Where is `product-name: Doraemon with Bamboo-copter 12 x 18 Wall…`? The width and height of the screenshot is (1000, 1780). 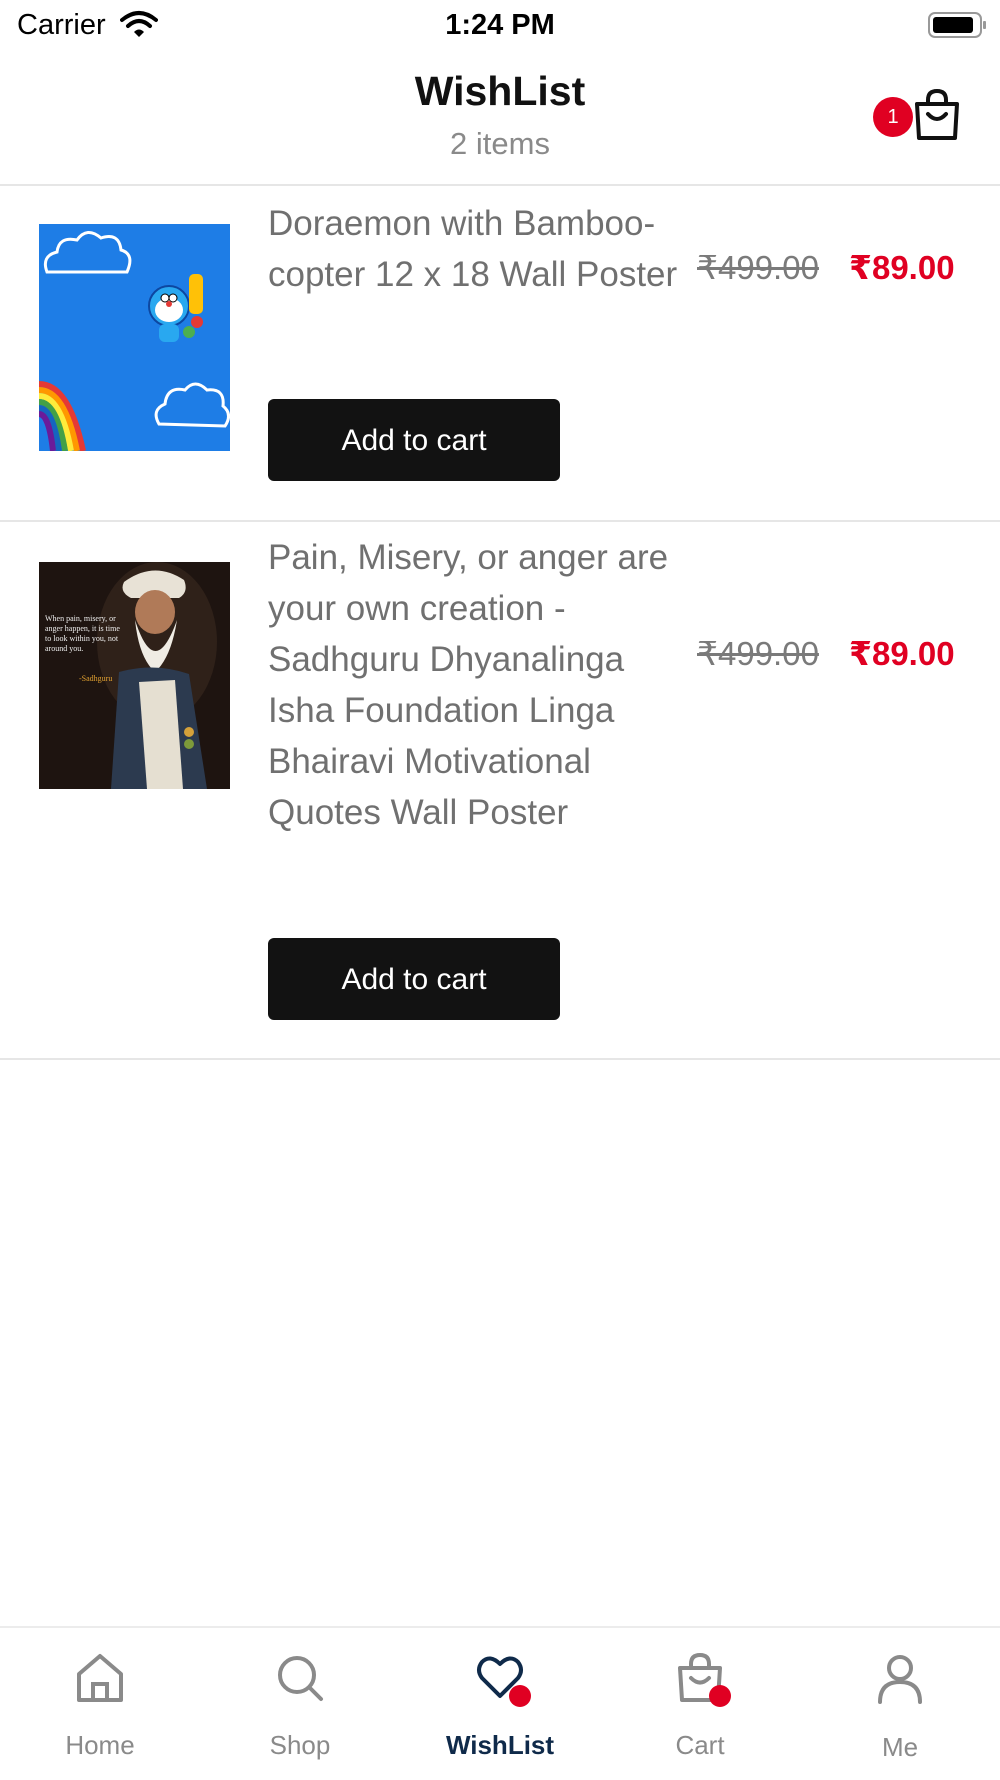 product-name: Doraemon with Bamboo-copter 12 x 18 Wall… is located at coordinates (473, 249).